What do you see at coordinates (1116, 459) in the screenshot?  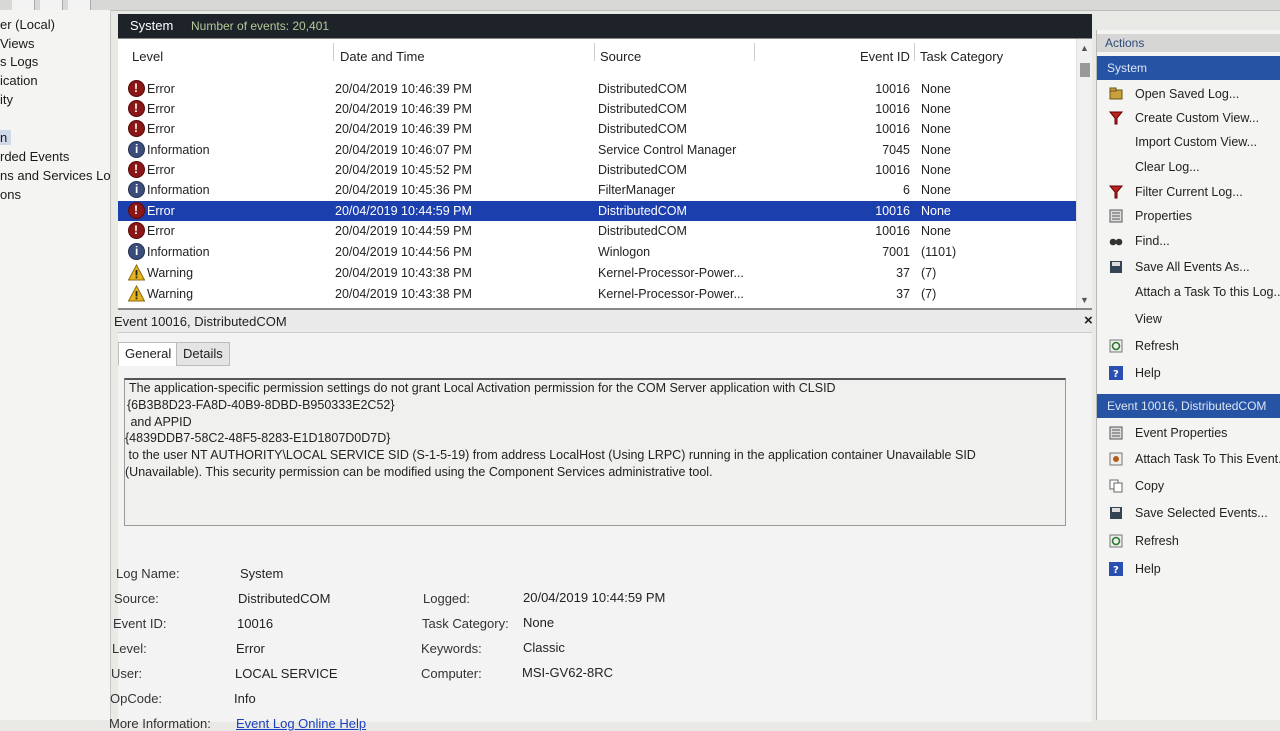 I see `attach-task-icon` at bounding box center [1116, 459].